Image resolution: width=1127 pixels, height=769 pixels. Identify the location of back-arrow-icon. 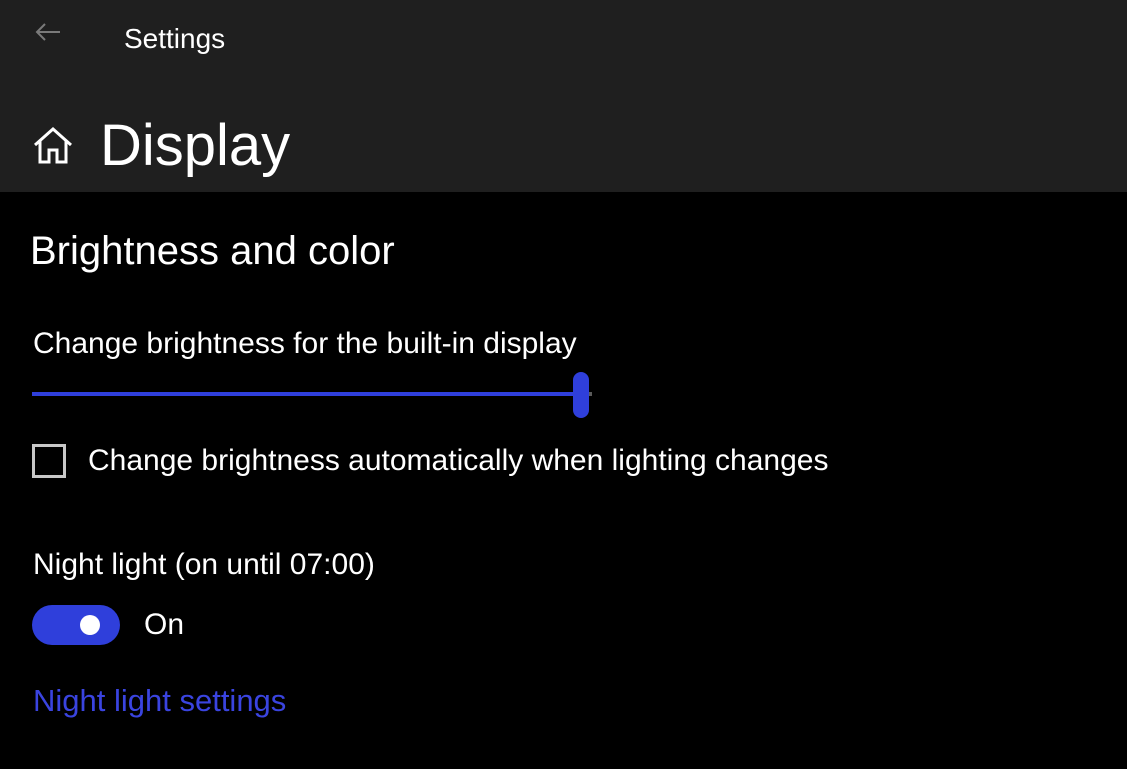
(48, 34).